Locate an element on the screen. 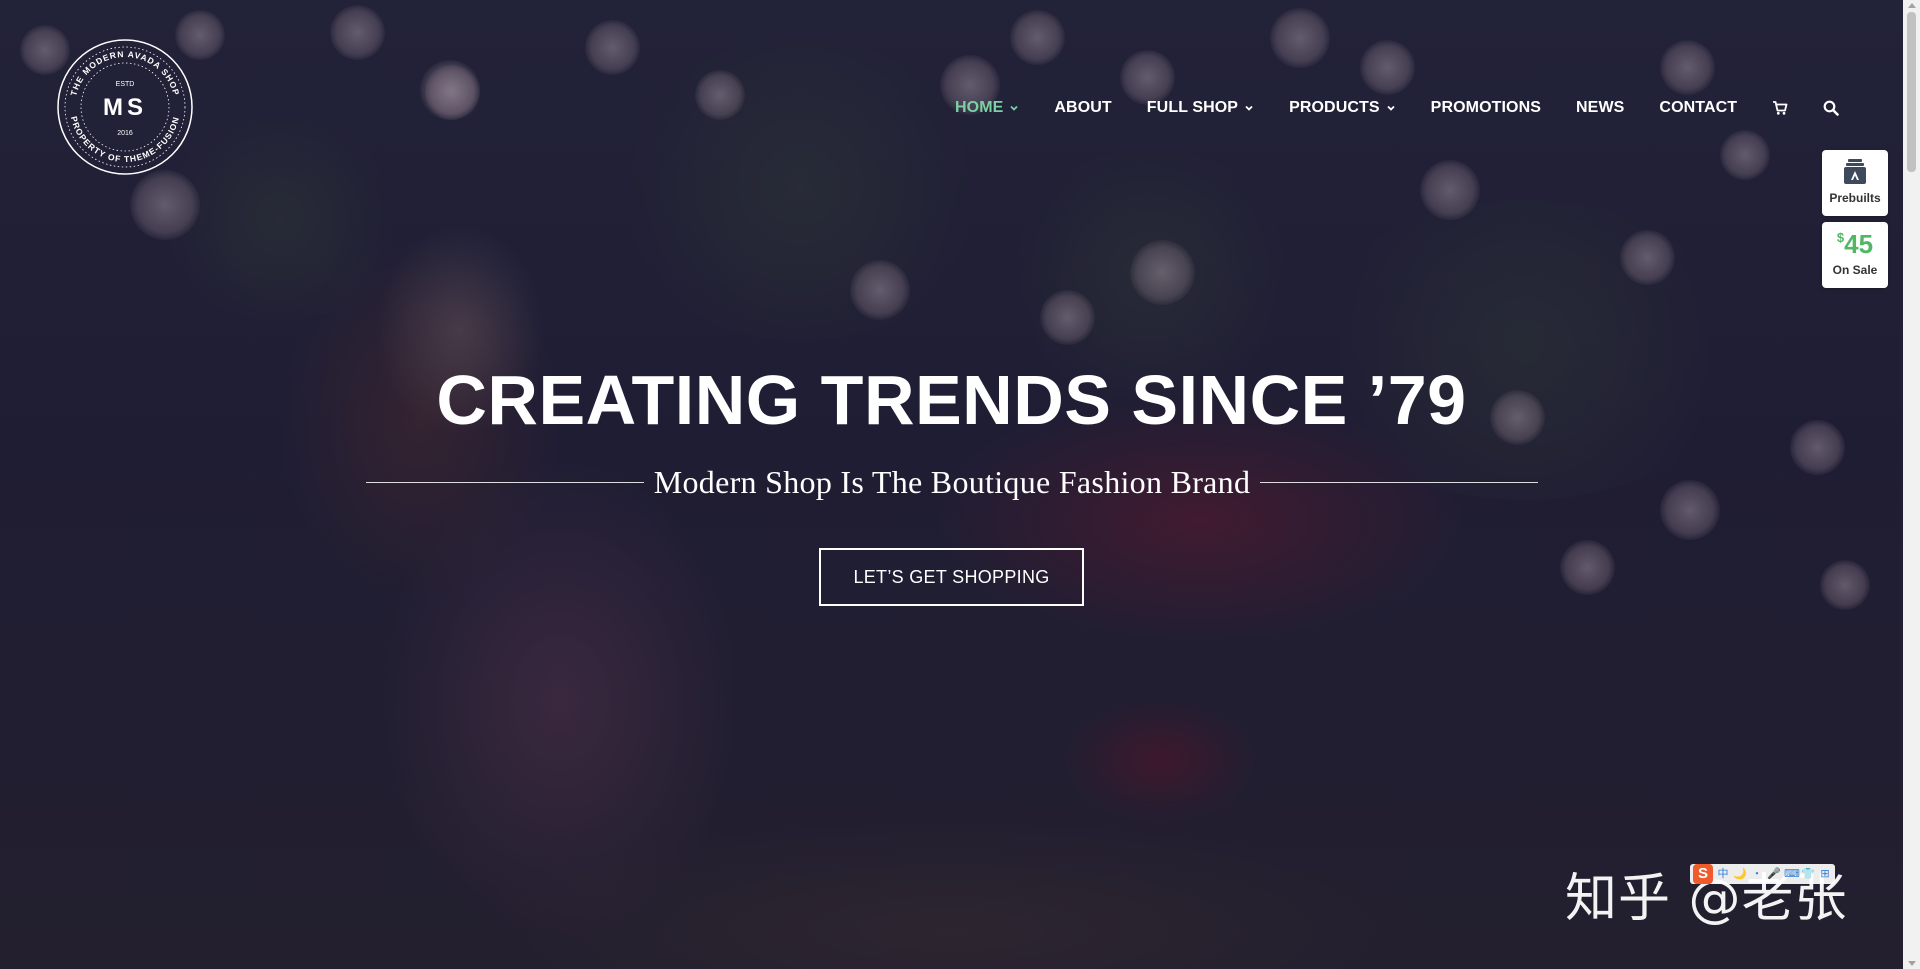  nav-item-products: PRODUCTS is located at coordinates (1342, 108).